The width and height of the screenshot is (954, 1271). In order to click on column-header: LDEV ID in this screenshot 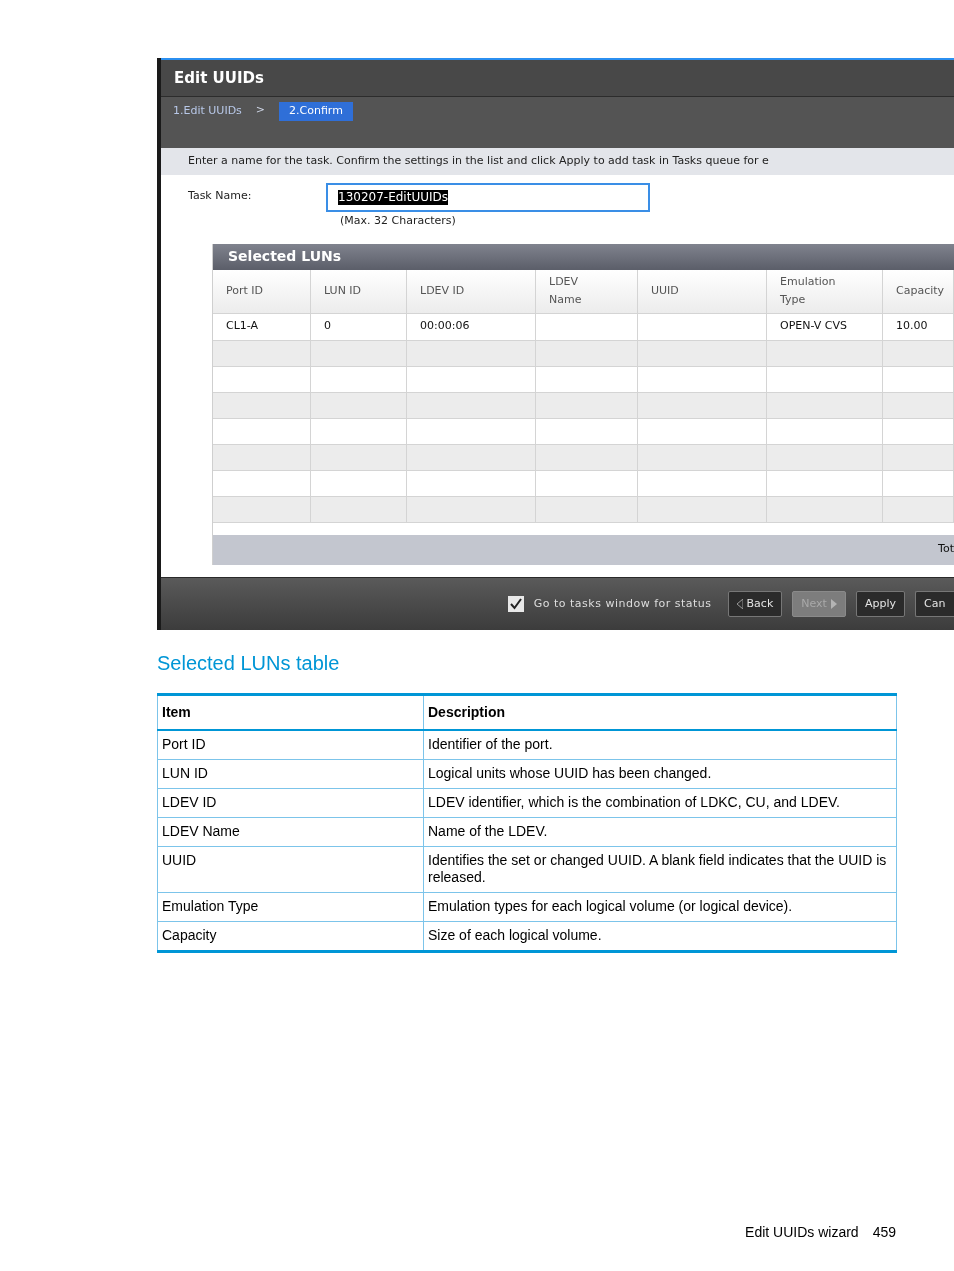, I will do `click(443, 291)`.